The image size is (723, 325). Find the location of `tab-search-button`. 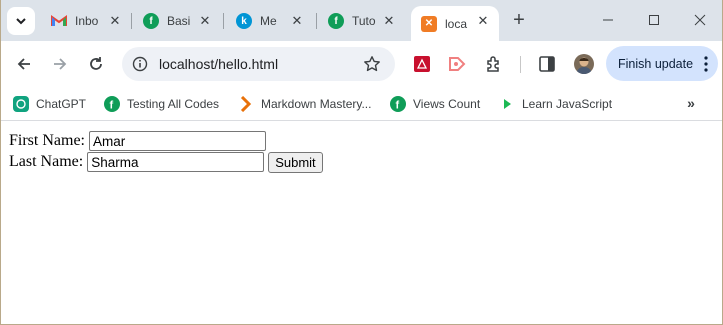

tab-search-button is located at coordinates (21, 21).